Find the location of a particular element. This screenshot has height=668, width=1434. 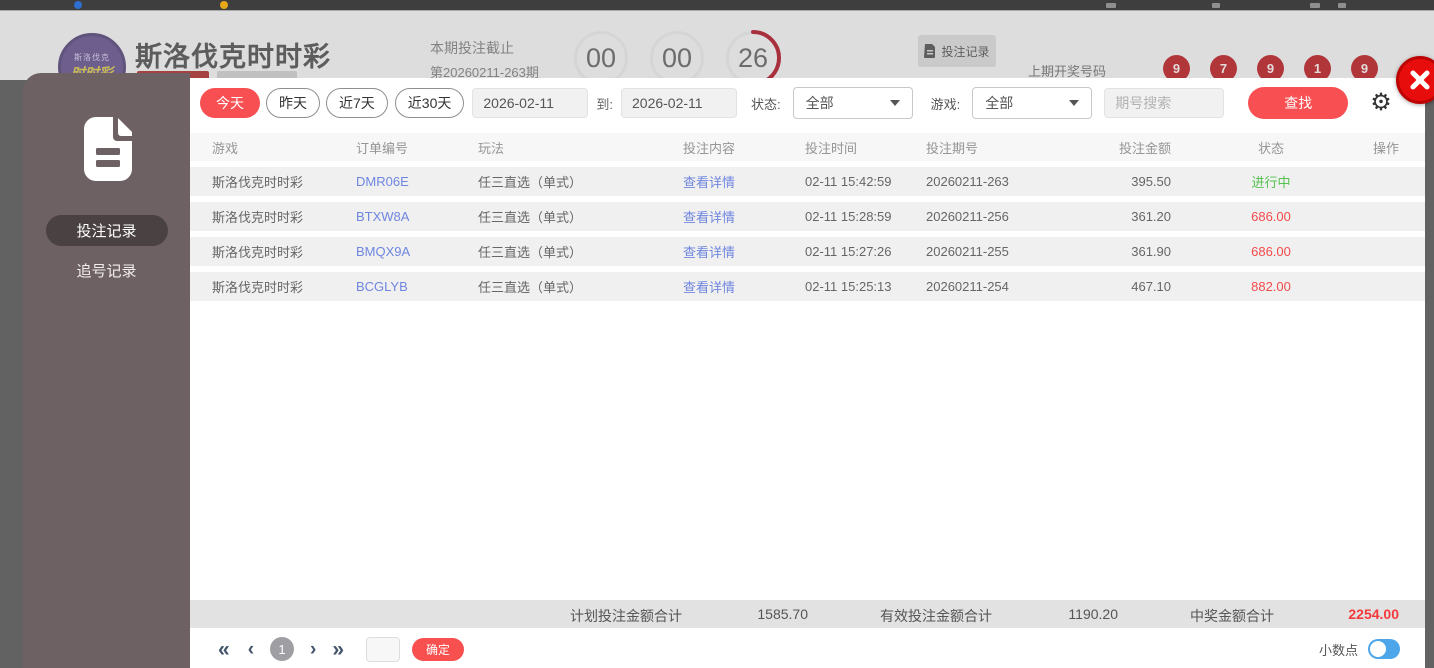

countdown-seconds: 26 is located at coordinates (753, 55).